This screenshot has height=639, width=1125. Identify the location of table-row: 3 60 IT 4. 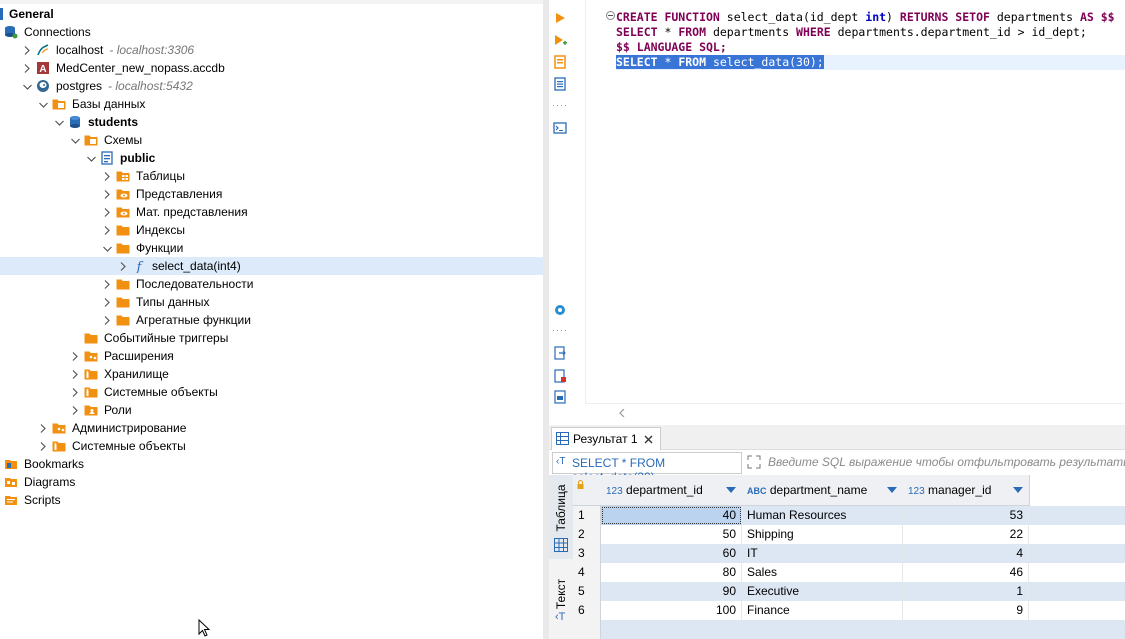
(849, 553).